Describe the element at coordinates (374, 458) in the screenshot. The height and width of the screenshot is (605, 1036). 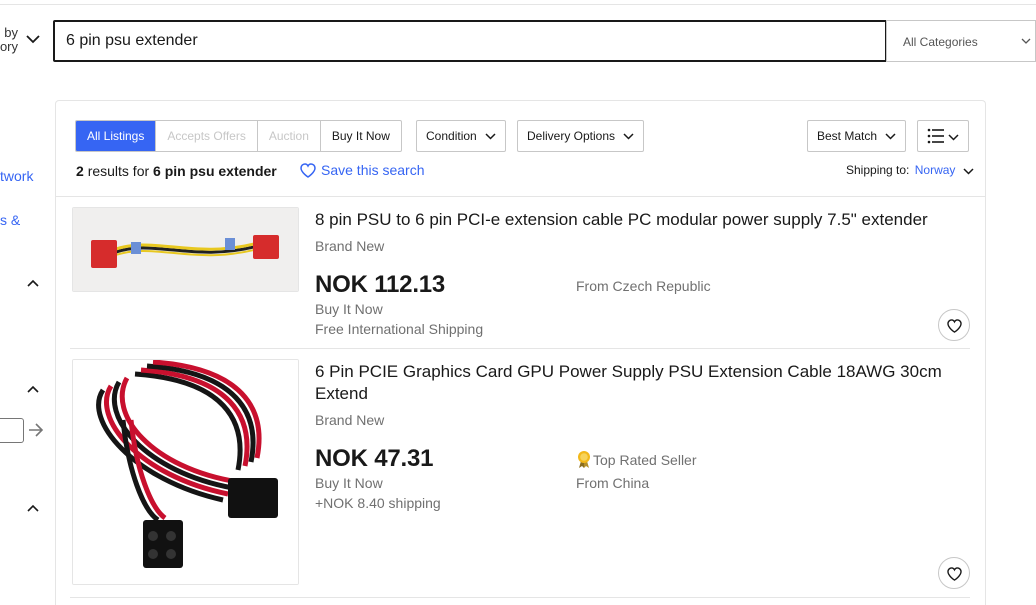
I see `item-price: NOK 47.31` at that location.